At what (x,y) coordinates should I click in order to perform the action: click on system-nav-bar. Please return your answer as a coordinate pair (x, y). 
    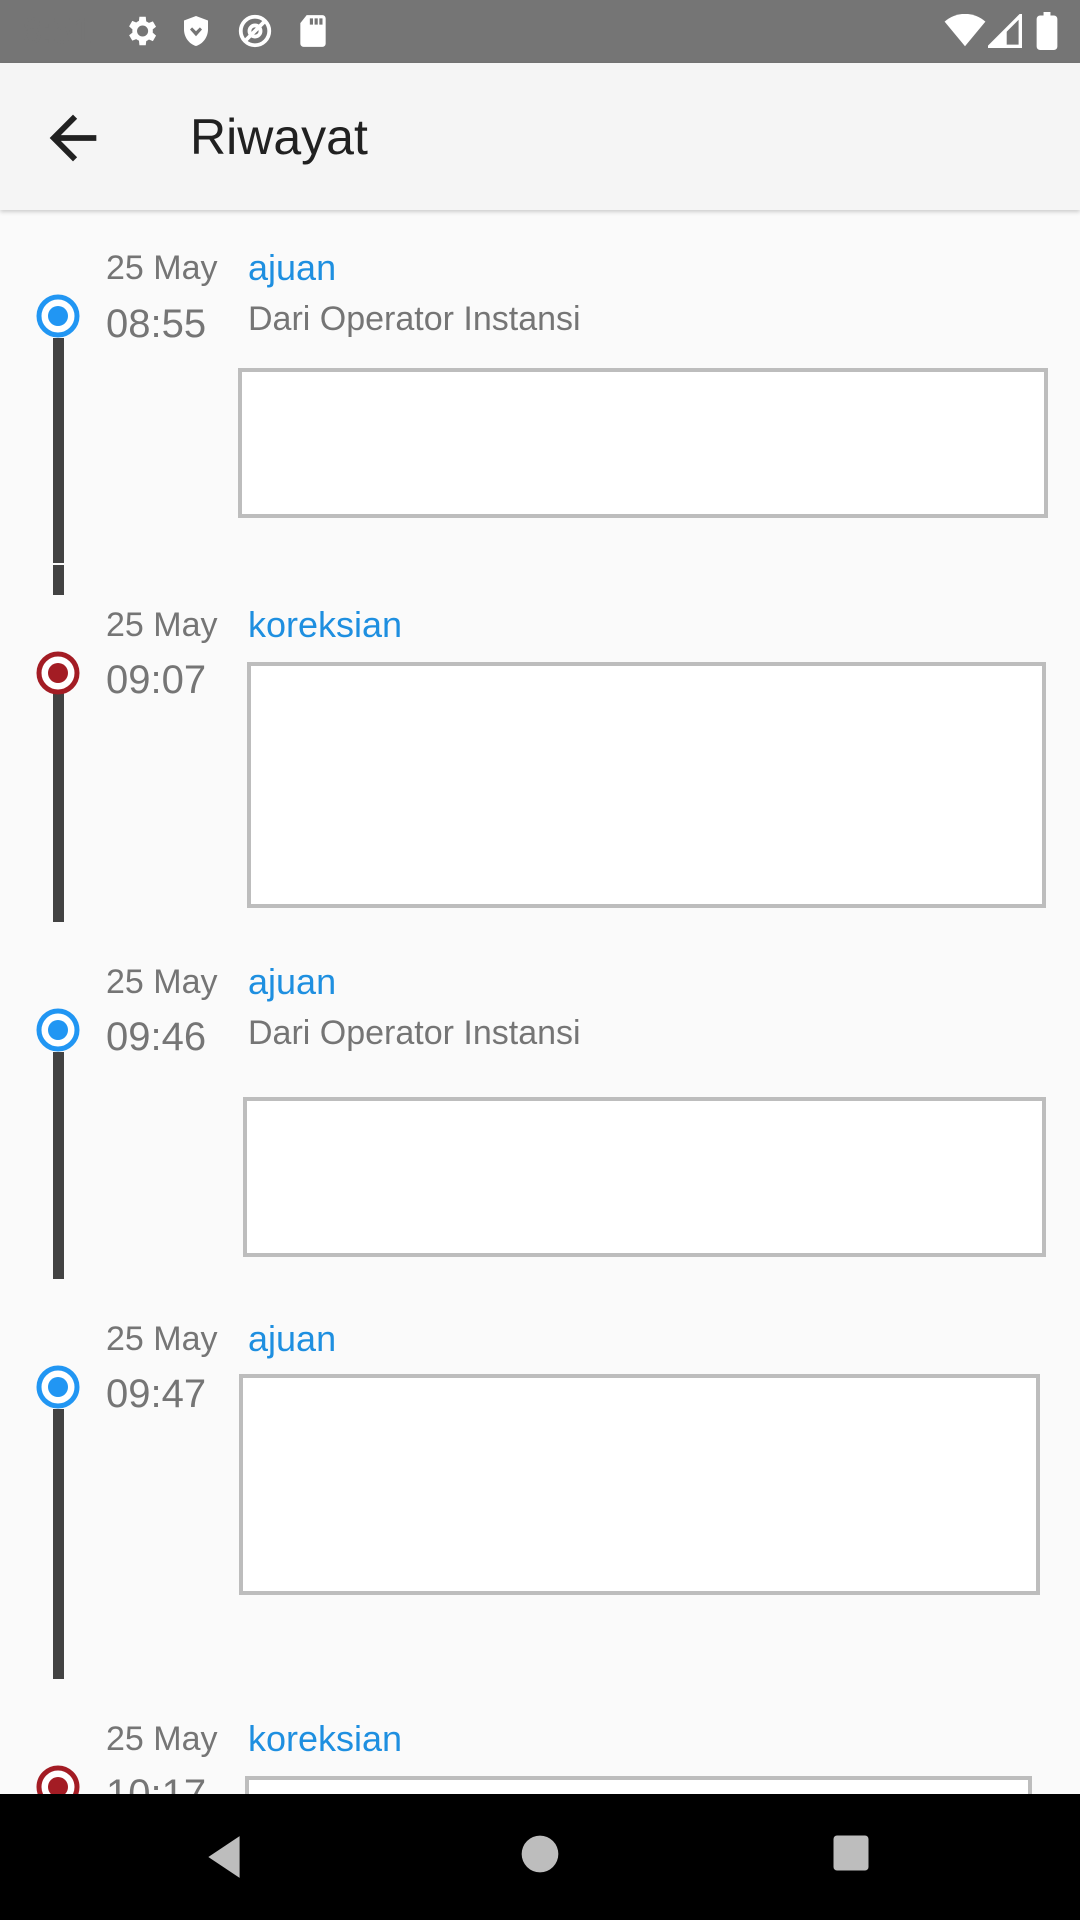
    Looking at the image, I should click on (540, 1857).